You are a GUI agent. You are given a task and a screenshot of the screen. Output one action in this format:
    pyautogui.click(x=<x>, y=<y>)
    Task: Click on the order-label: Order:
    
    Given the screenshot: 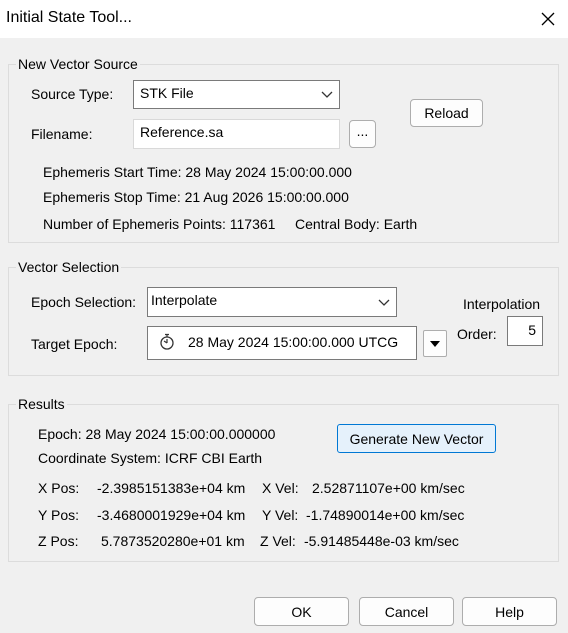 What is the action you would take?
    pyautogui.click(x=477, y=334)
    